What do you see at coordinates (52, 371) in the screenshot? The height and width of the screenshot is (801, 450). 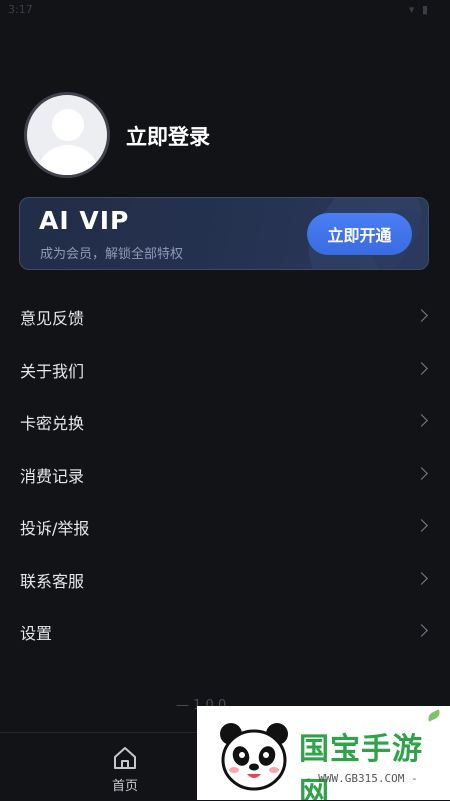 I see `menu-item-label: 关于我们` at bounding box center [52, 371].